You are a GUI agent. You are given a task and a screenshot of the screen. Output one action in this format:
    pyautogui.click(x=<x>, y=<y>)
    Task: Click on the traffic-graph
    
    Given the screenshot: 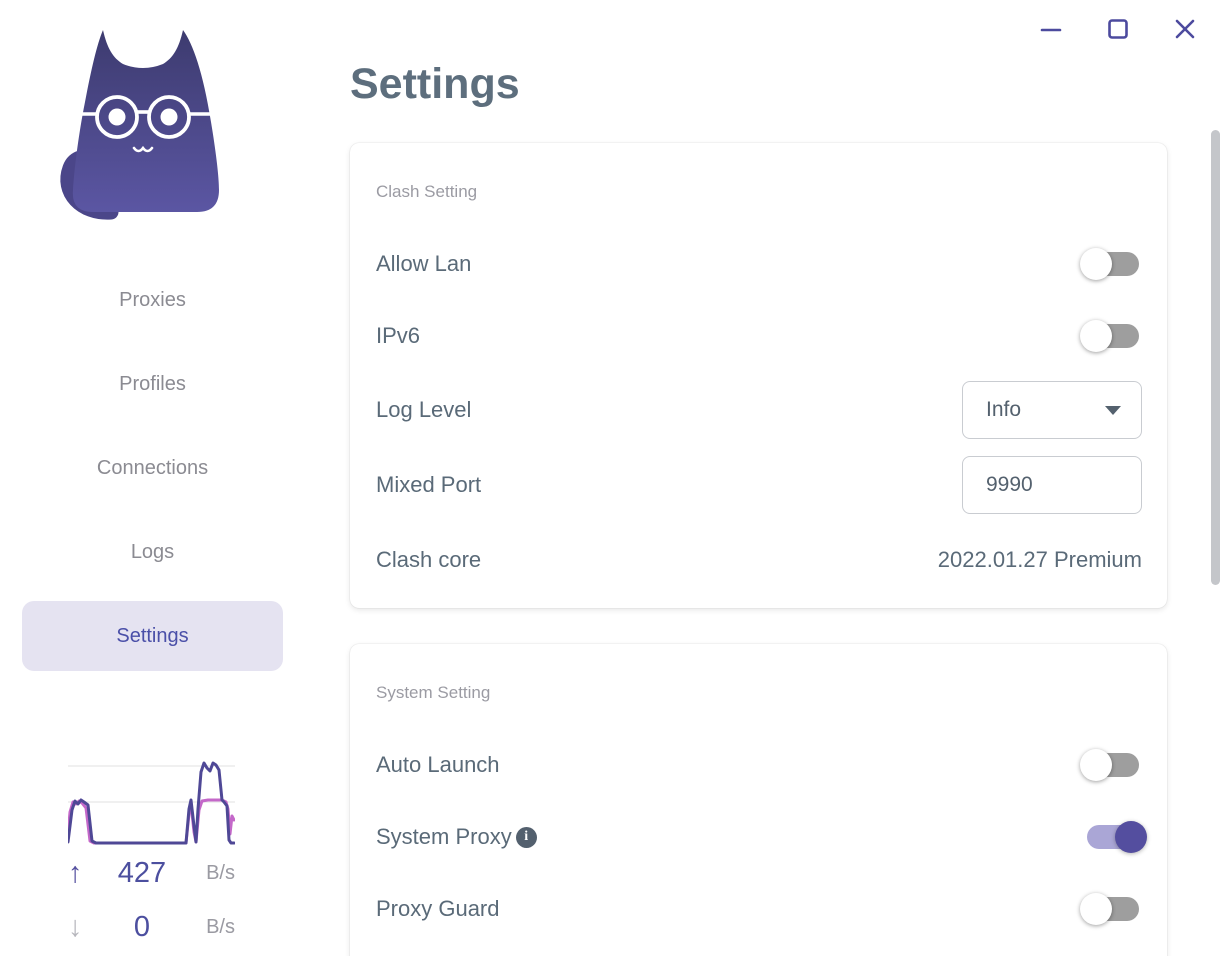 What is the action you would take?
    pyautogui.click(x=151, y=799)
    